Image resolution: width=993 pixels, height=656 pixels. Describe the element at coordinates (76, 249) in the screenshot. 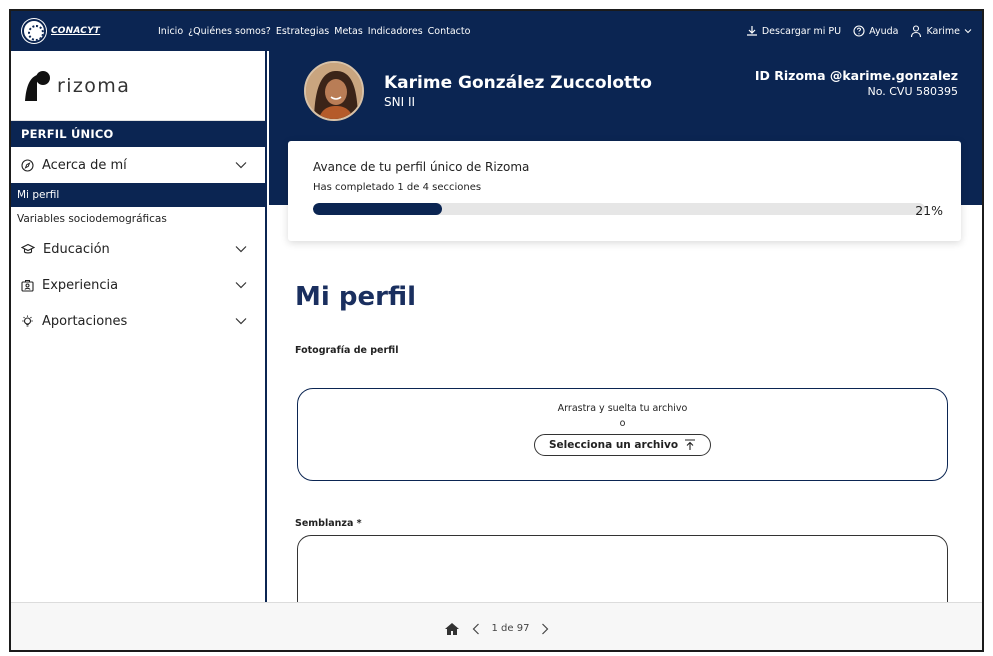

I see `sidebar-item-label: Educación` at that location.